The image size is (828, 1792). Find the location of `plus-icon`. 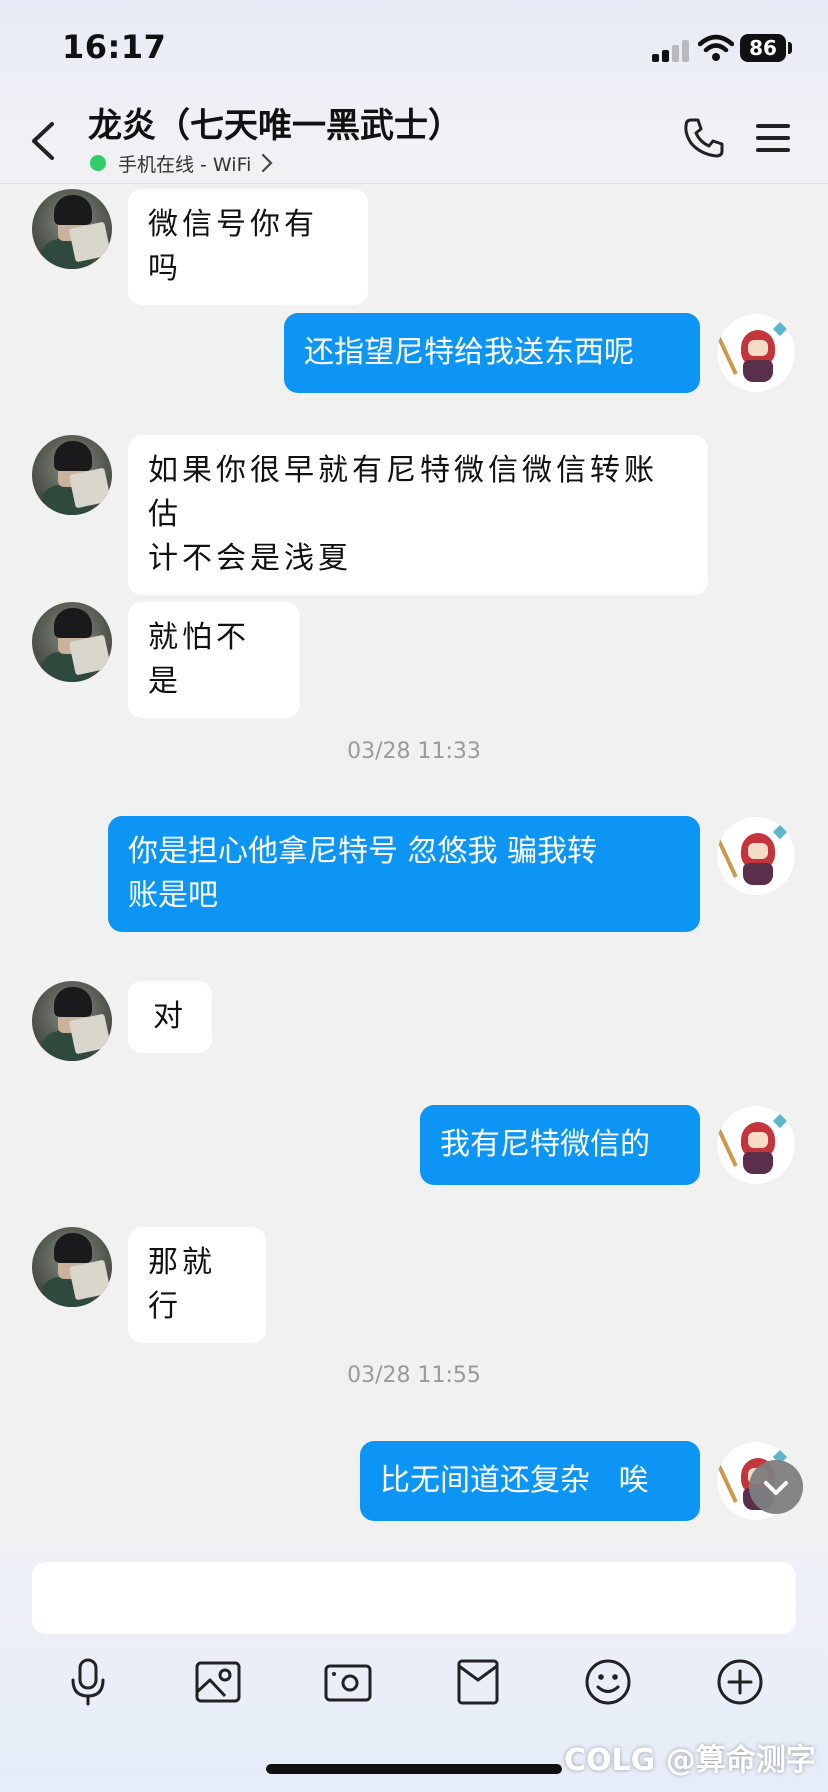

plus-icon is located at coordinates (740, 1682).